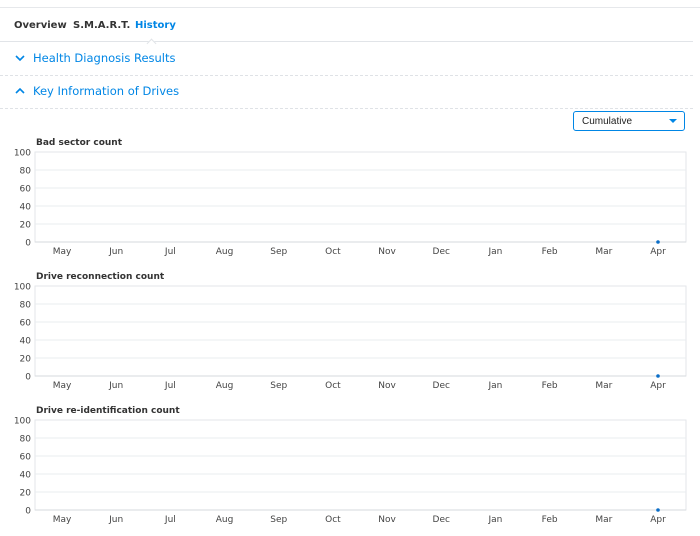  I want to click on chevron-down-icon, so click(20, 58).